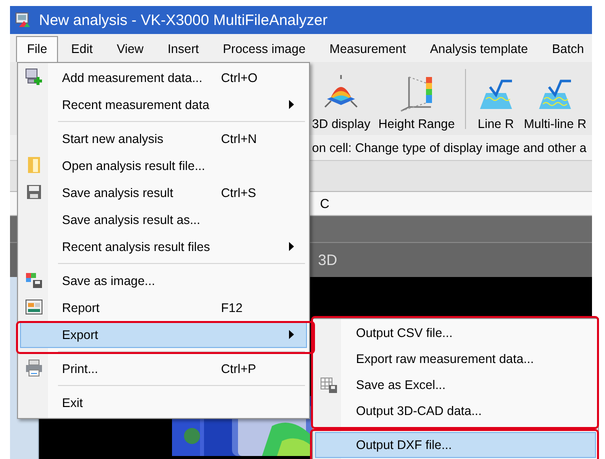  What do you see at coordinates (367, 49) in the screenshot?
I see `menu-bar-item: Measurement` at bounding box center [367, 49].